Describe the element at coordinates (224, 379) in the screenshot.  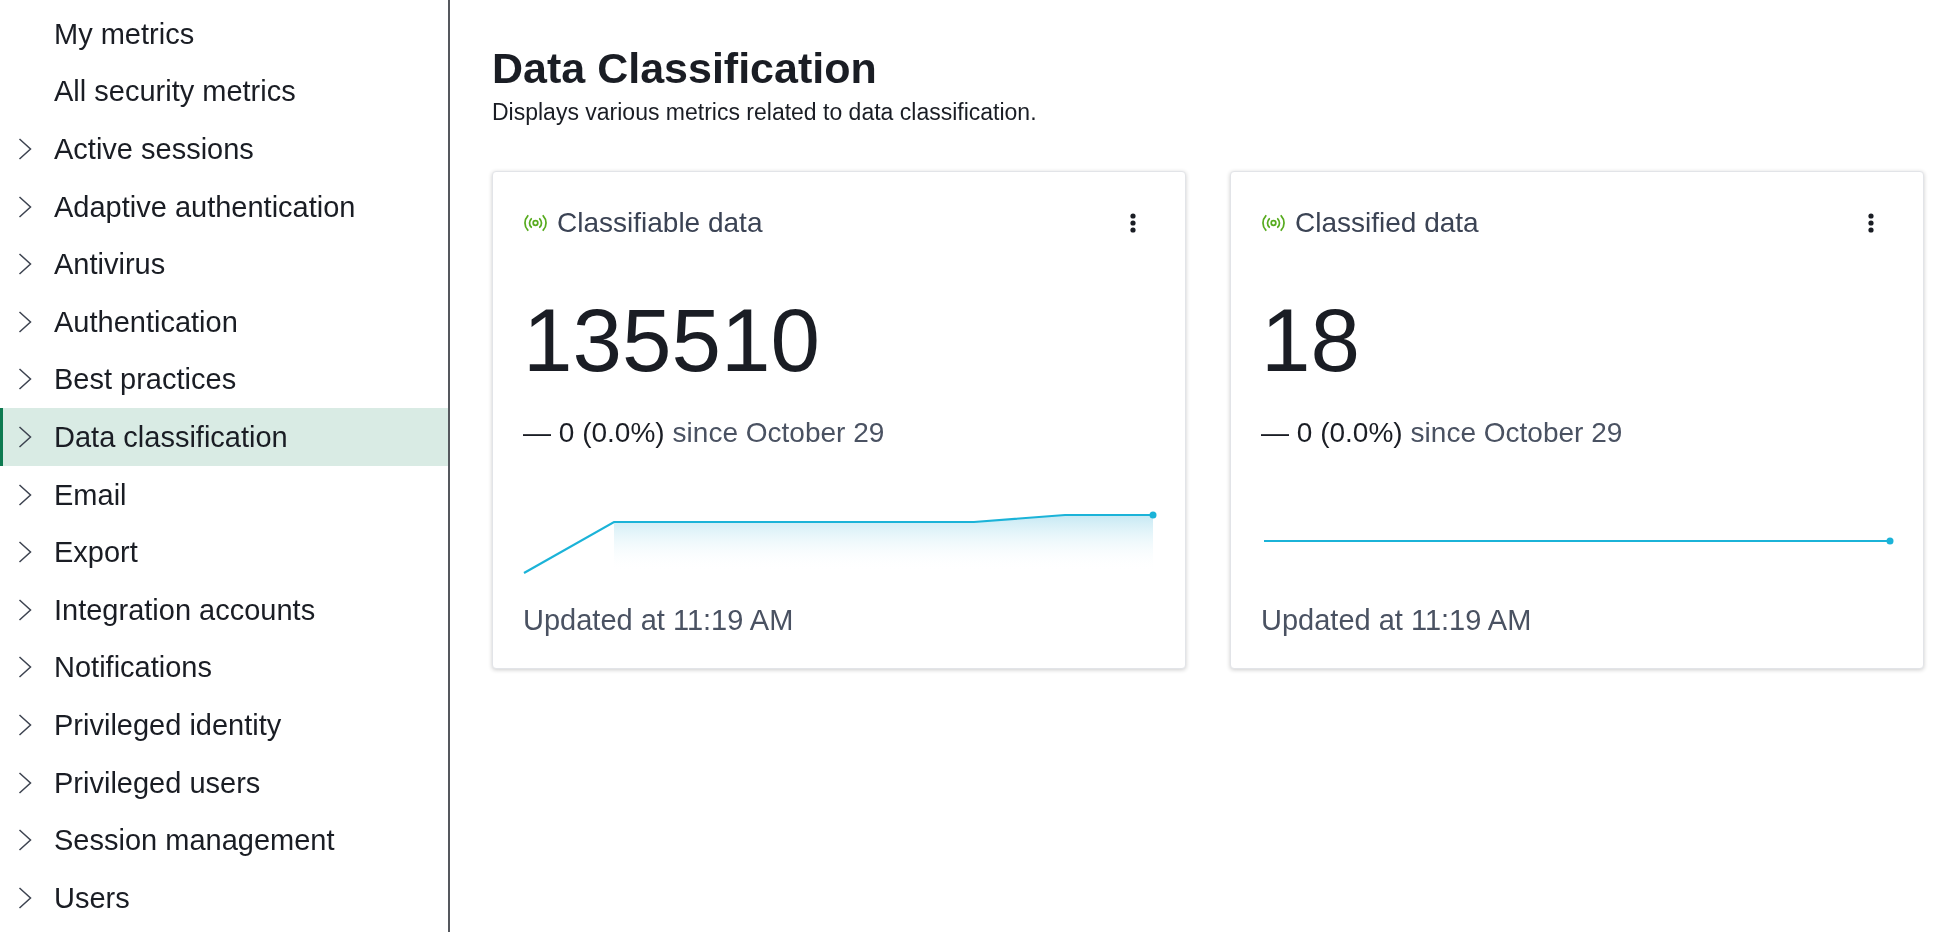
I see `sidebar-item: Best practices` at that location.